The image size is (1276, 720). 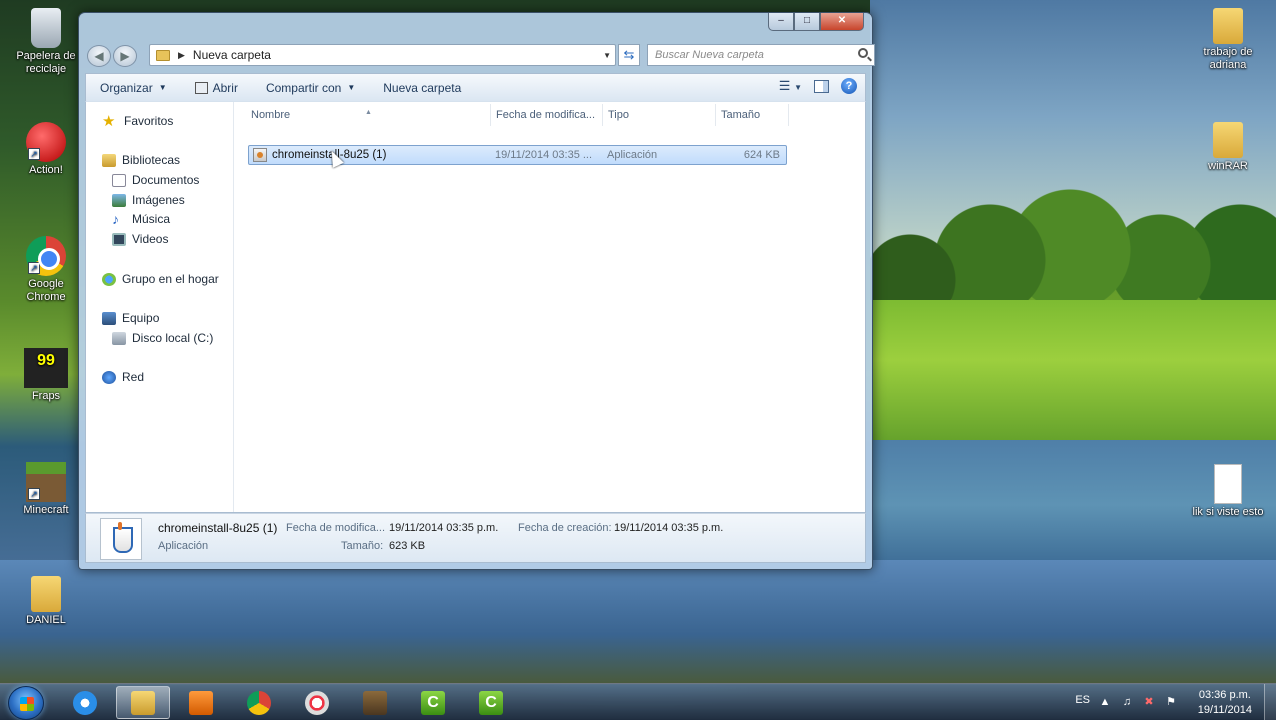 I want to click on nav-label: Grupo en el hogar, so click(x=170, y=279).